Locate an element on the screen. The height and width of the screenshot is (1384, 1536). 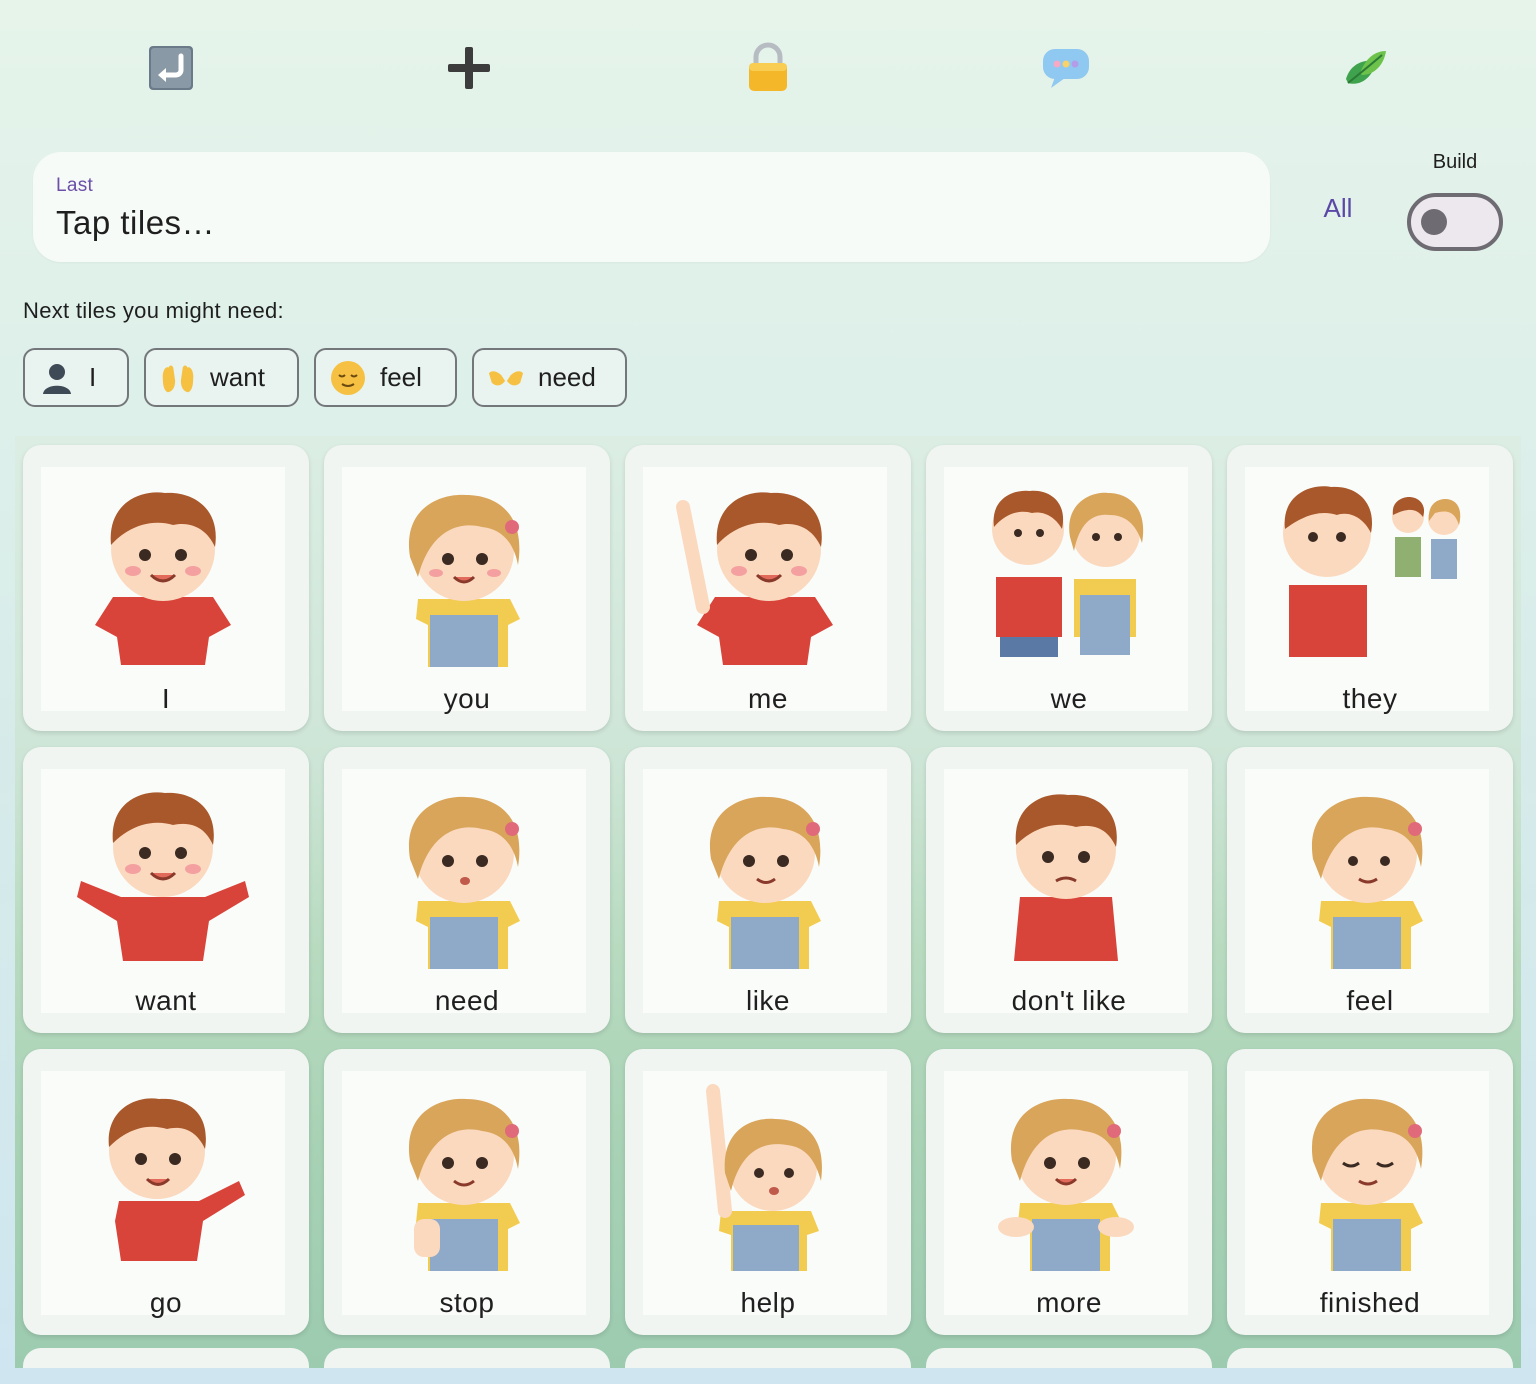
tile-help: help is located at coordinates (768, 1192).